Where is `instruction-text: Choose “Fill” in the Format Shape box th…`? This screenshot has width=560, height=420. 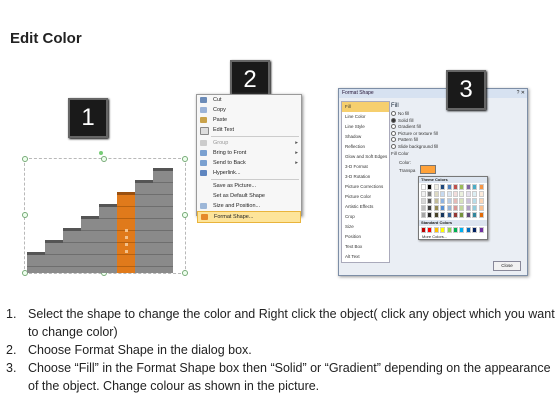
instruction-text: Choose “Fill” in the Format Shape box th… is located at coordinates (289, 377).